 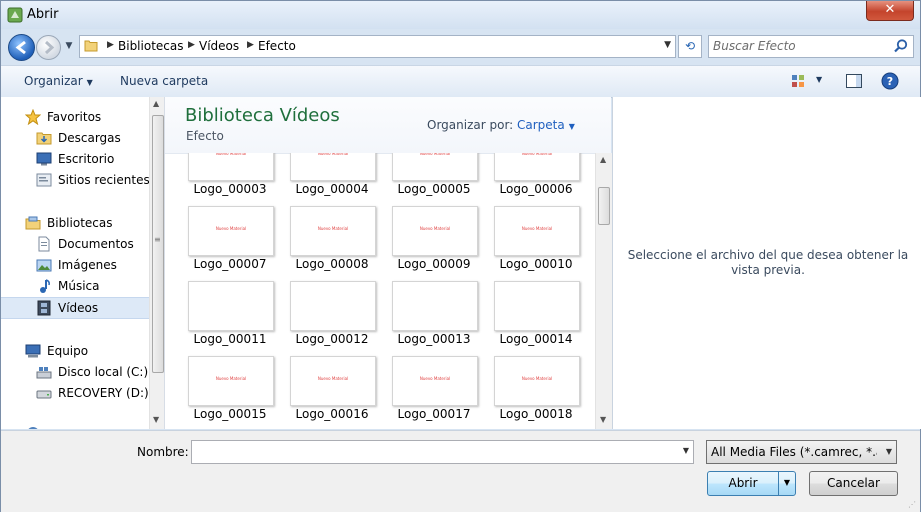 What do you see at coordinates (778, 483) in the screenshot?
I see `split-divider` at bounding box center [778, 483].